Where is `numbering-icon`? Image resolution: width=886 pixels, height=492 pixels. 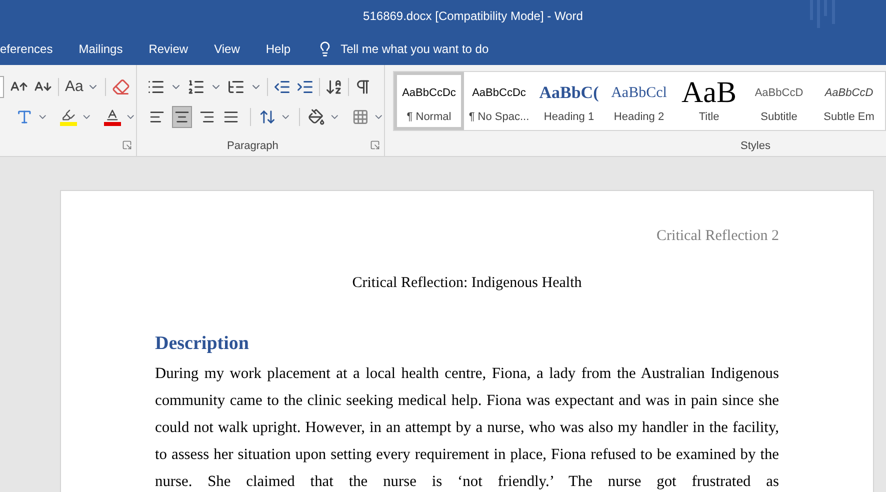
numbering-icon is located at coordinates (196, 87).